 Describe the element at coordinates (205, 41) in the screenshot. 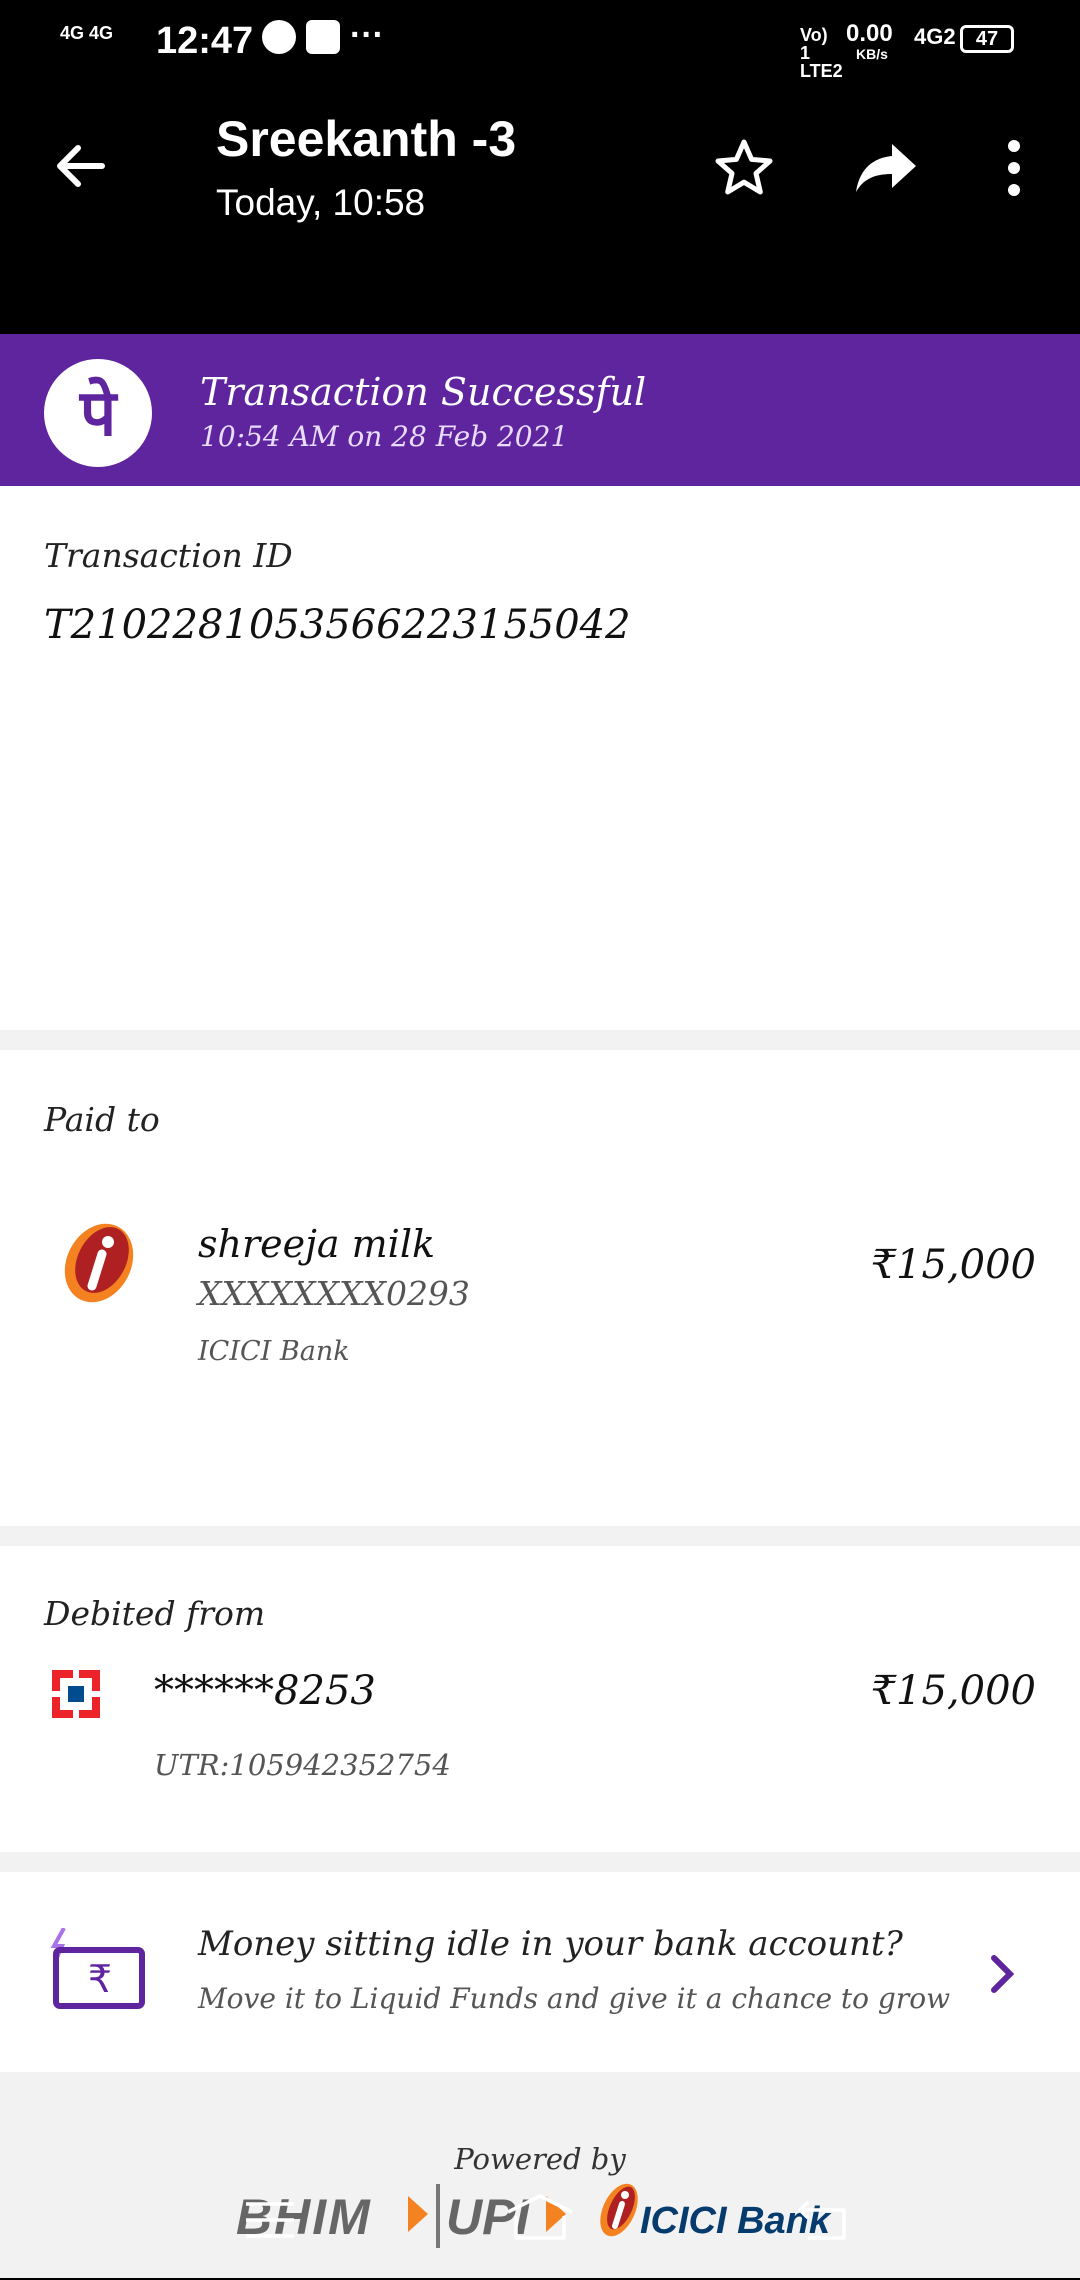

I see `status-time: 12:47` at that location.